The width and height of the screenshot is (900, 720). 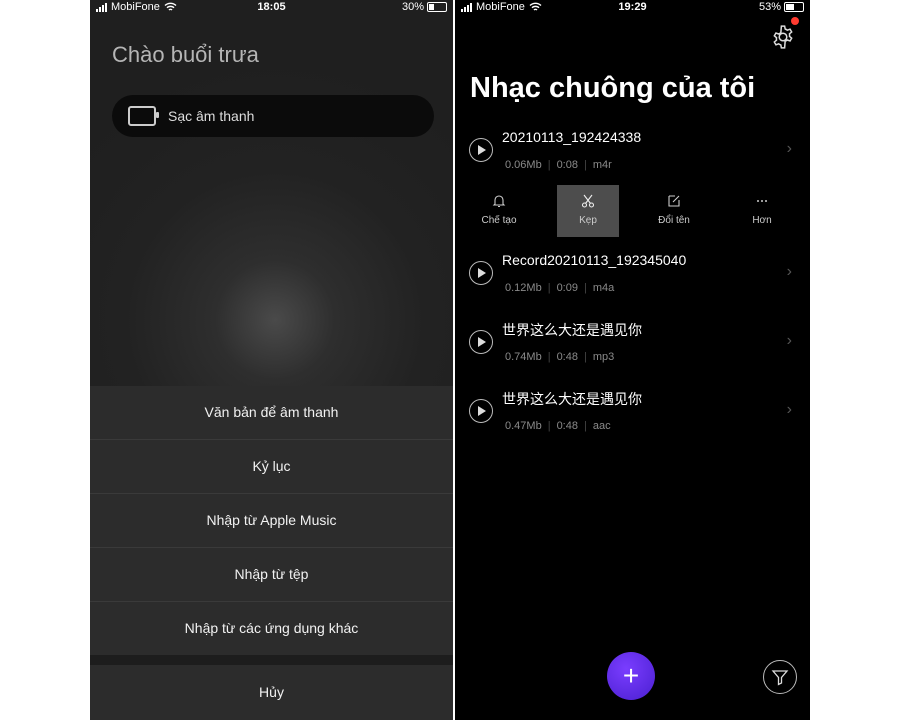 I want to click on song-size: 0.06Mb, so click(x=523, y=165).